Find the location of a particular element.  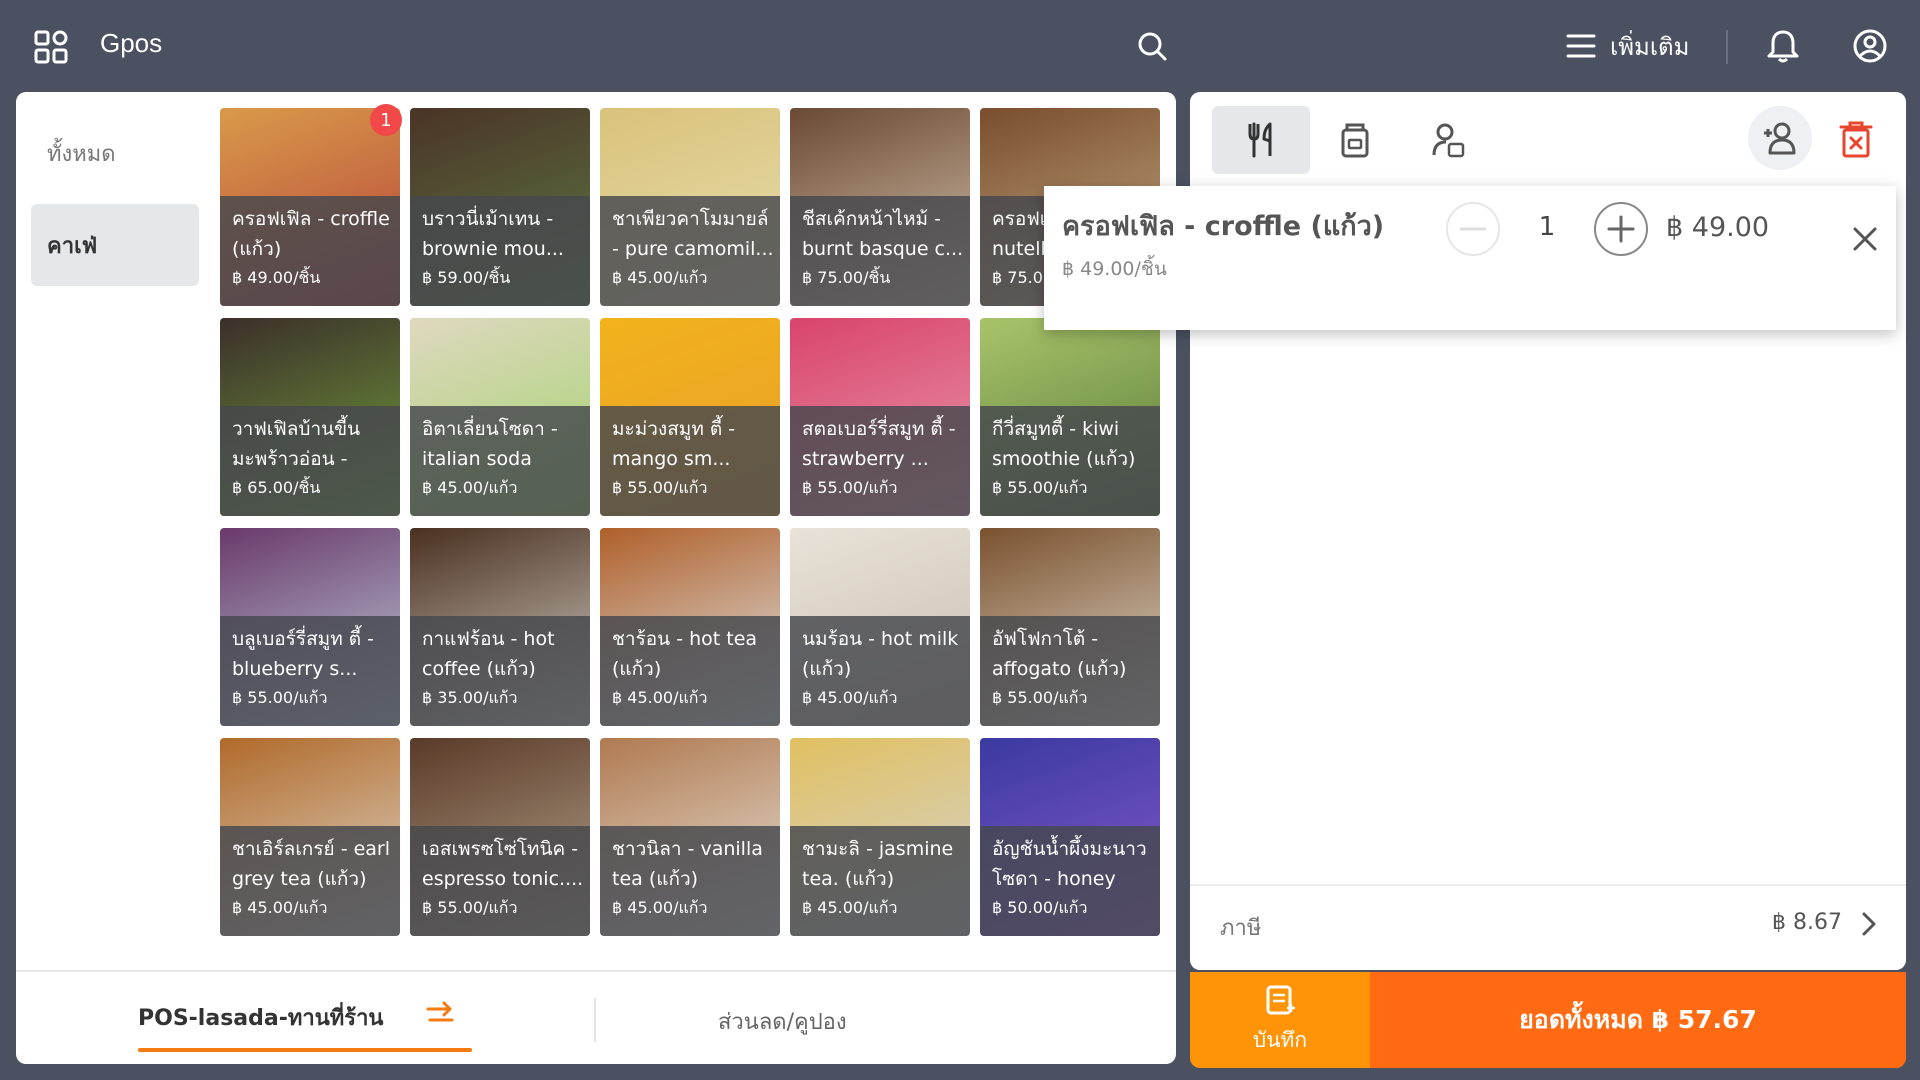

product-tile: กาแฟร้อน - hot coffee (แก้ว) ฿ 35.00/แก้ว is located at coordinates (500, 627).